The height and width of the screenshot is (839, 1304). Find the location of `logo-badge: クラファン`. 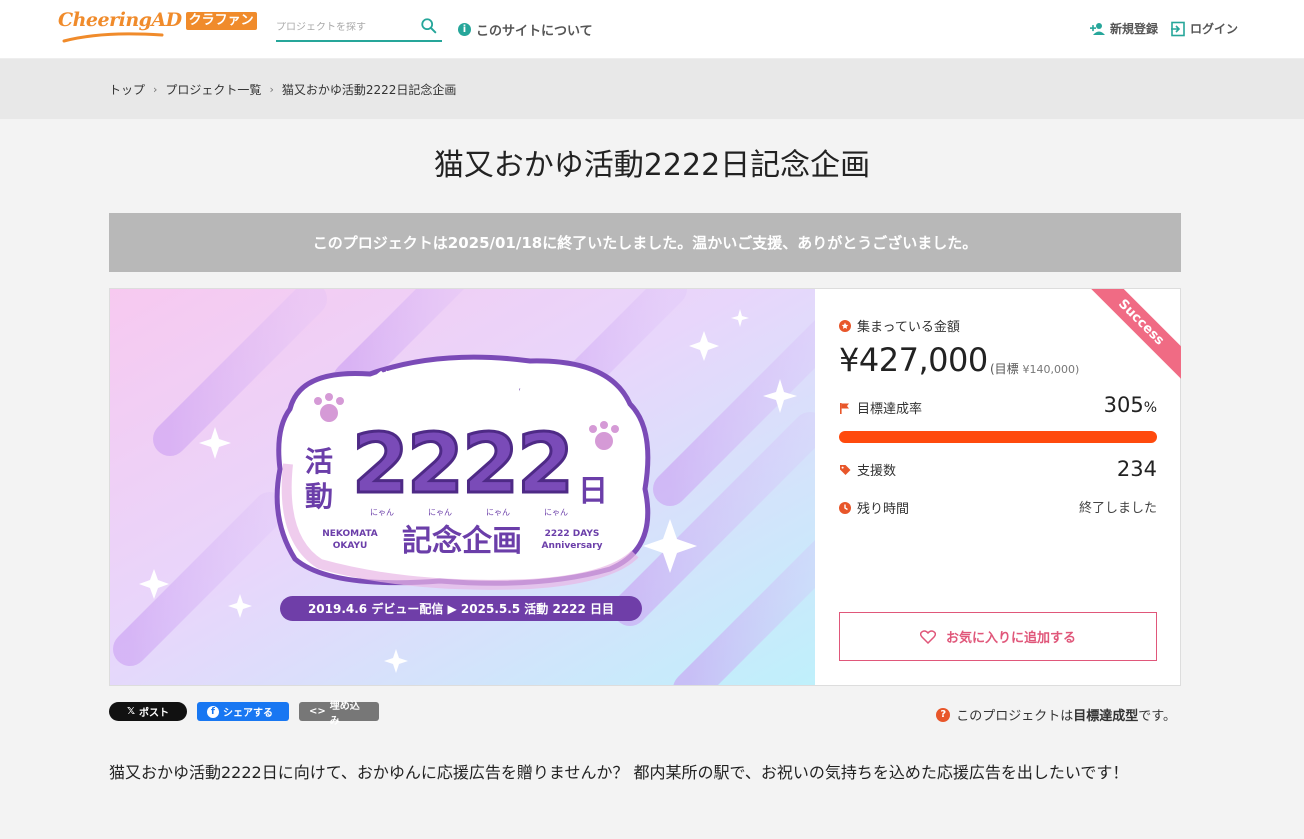

logo-badge: クラファン is located at coordinates (221, 21).